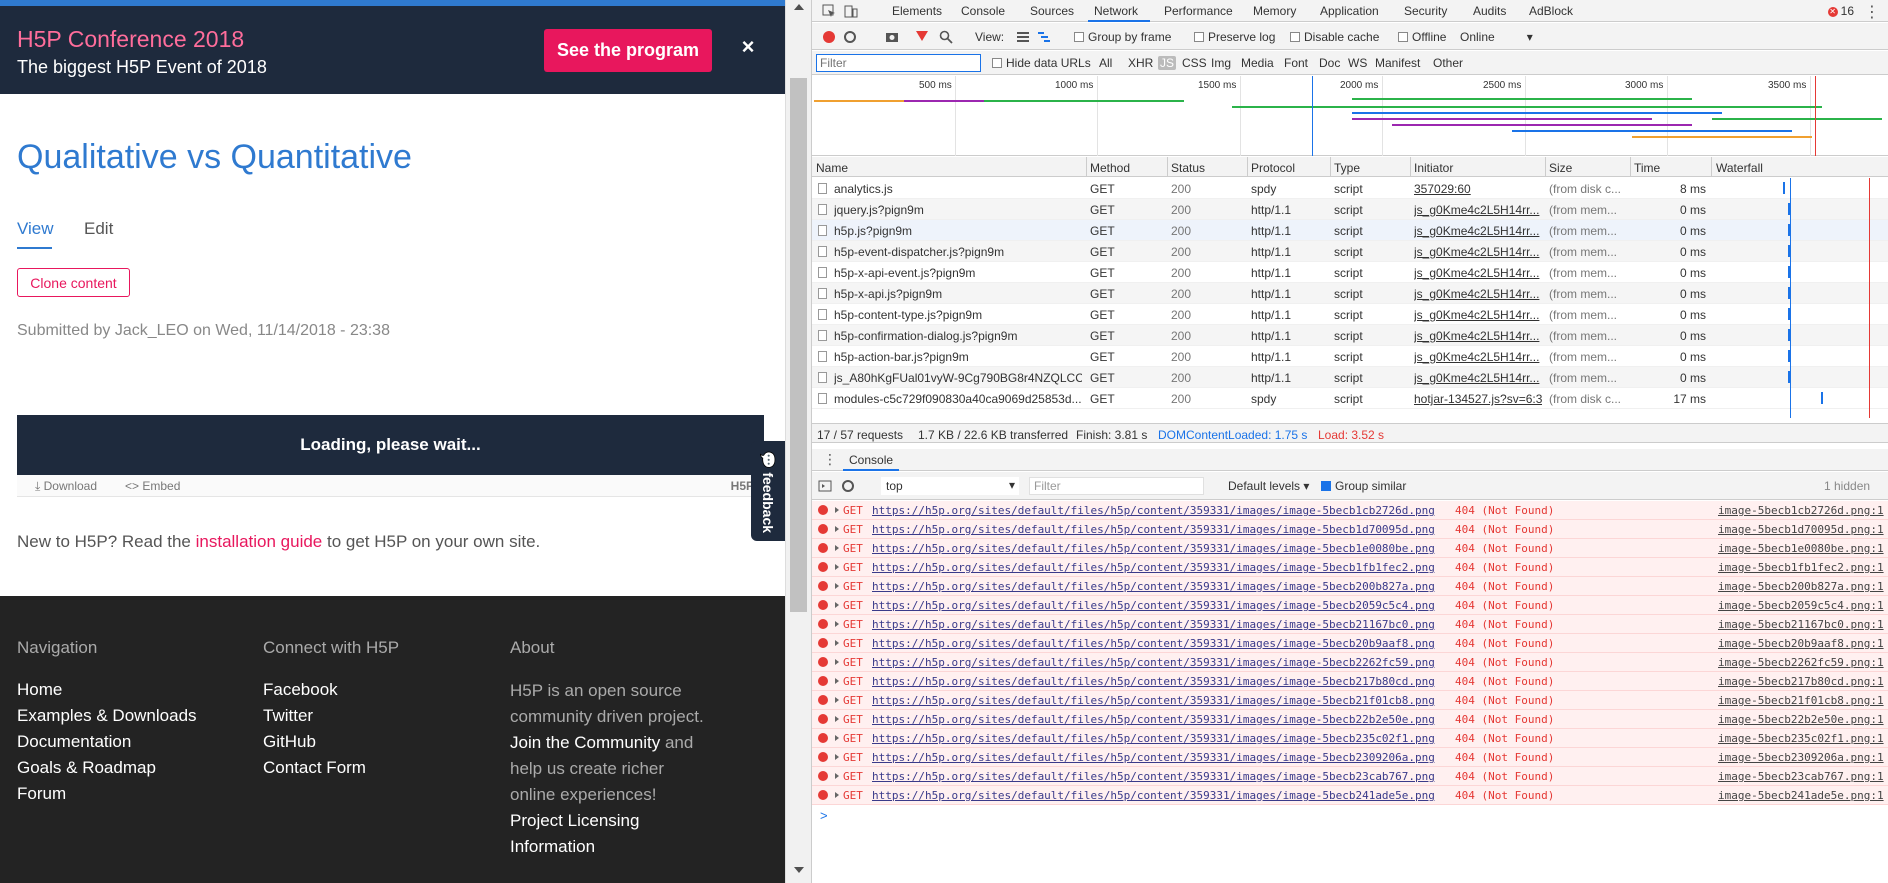 This screenshot has height=883, width=1888. I want to click on tab-performance: Performance, so click(1198, 11).